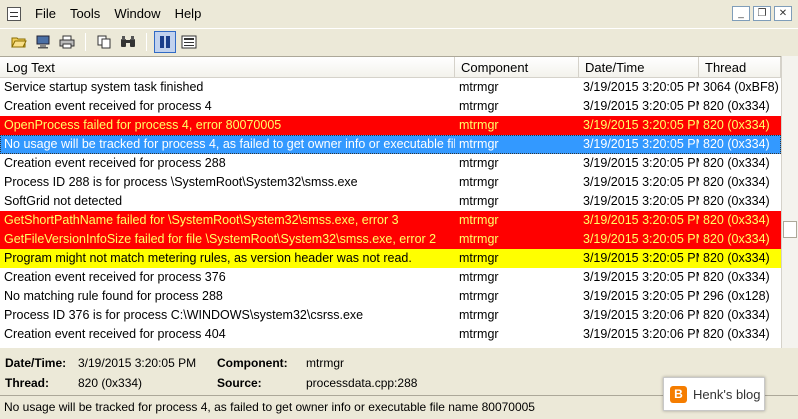 The image size is (798, 419). I want to click on toolbar, so click(399, 41).